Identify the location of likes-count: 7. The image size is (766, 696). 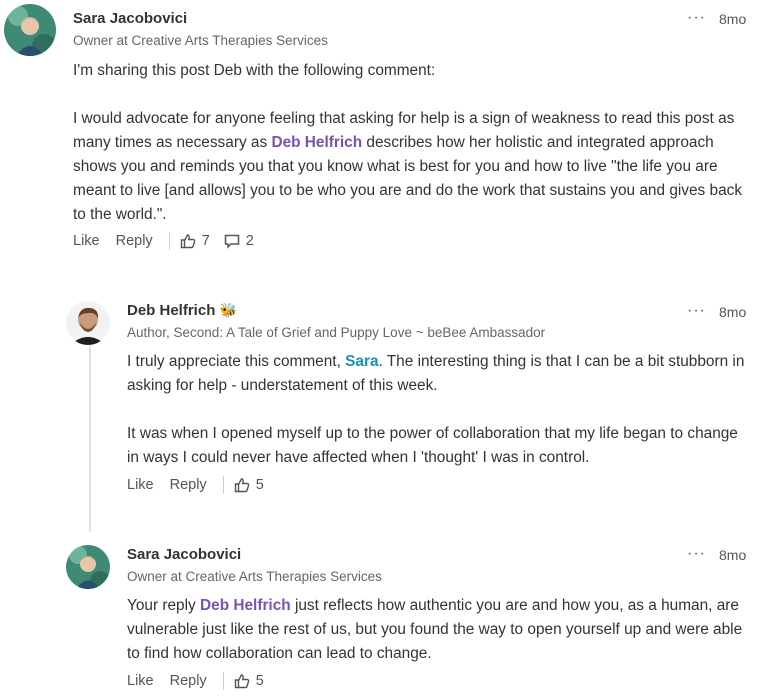
(195, 241).